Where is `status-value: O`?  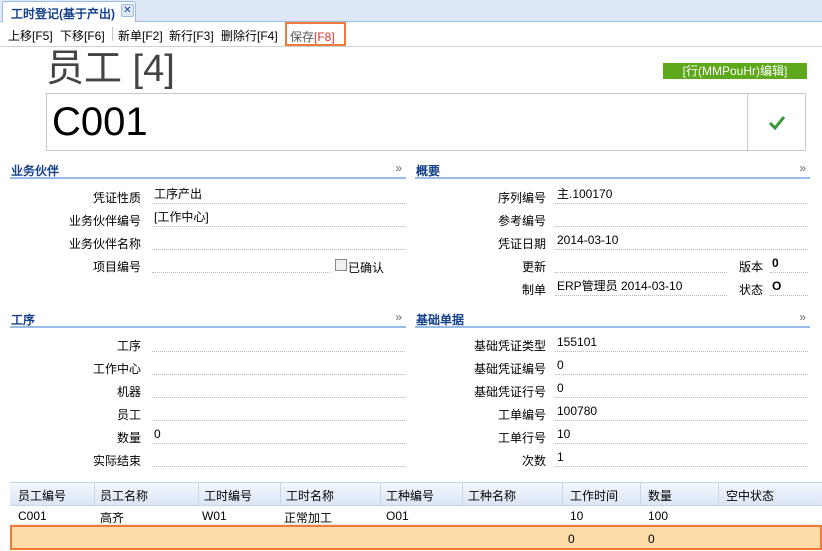 status-value: O is located at coordinates (789, 287).